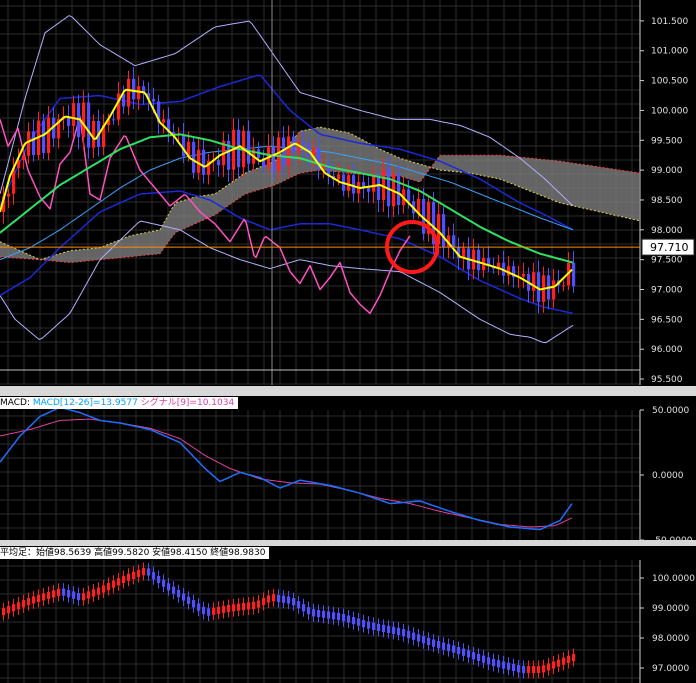  What do you see at coordinates (667, 350) in the screenshot?
I see `y-tick-label: 96.000` at bounding box center [667, 350].